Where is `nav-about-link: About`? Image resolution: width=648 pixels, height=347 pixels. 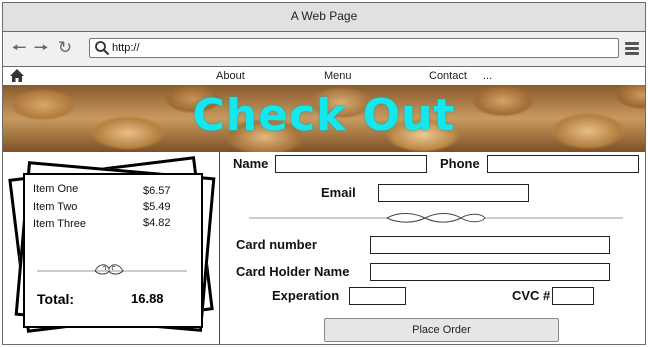 nav-about-link: About is located at coordinates (230, 76).